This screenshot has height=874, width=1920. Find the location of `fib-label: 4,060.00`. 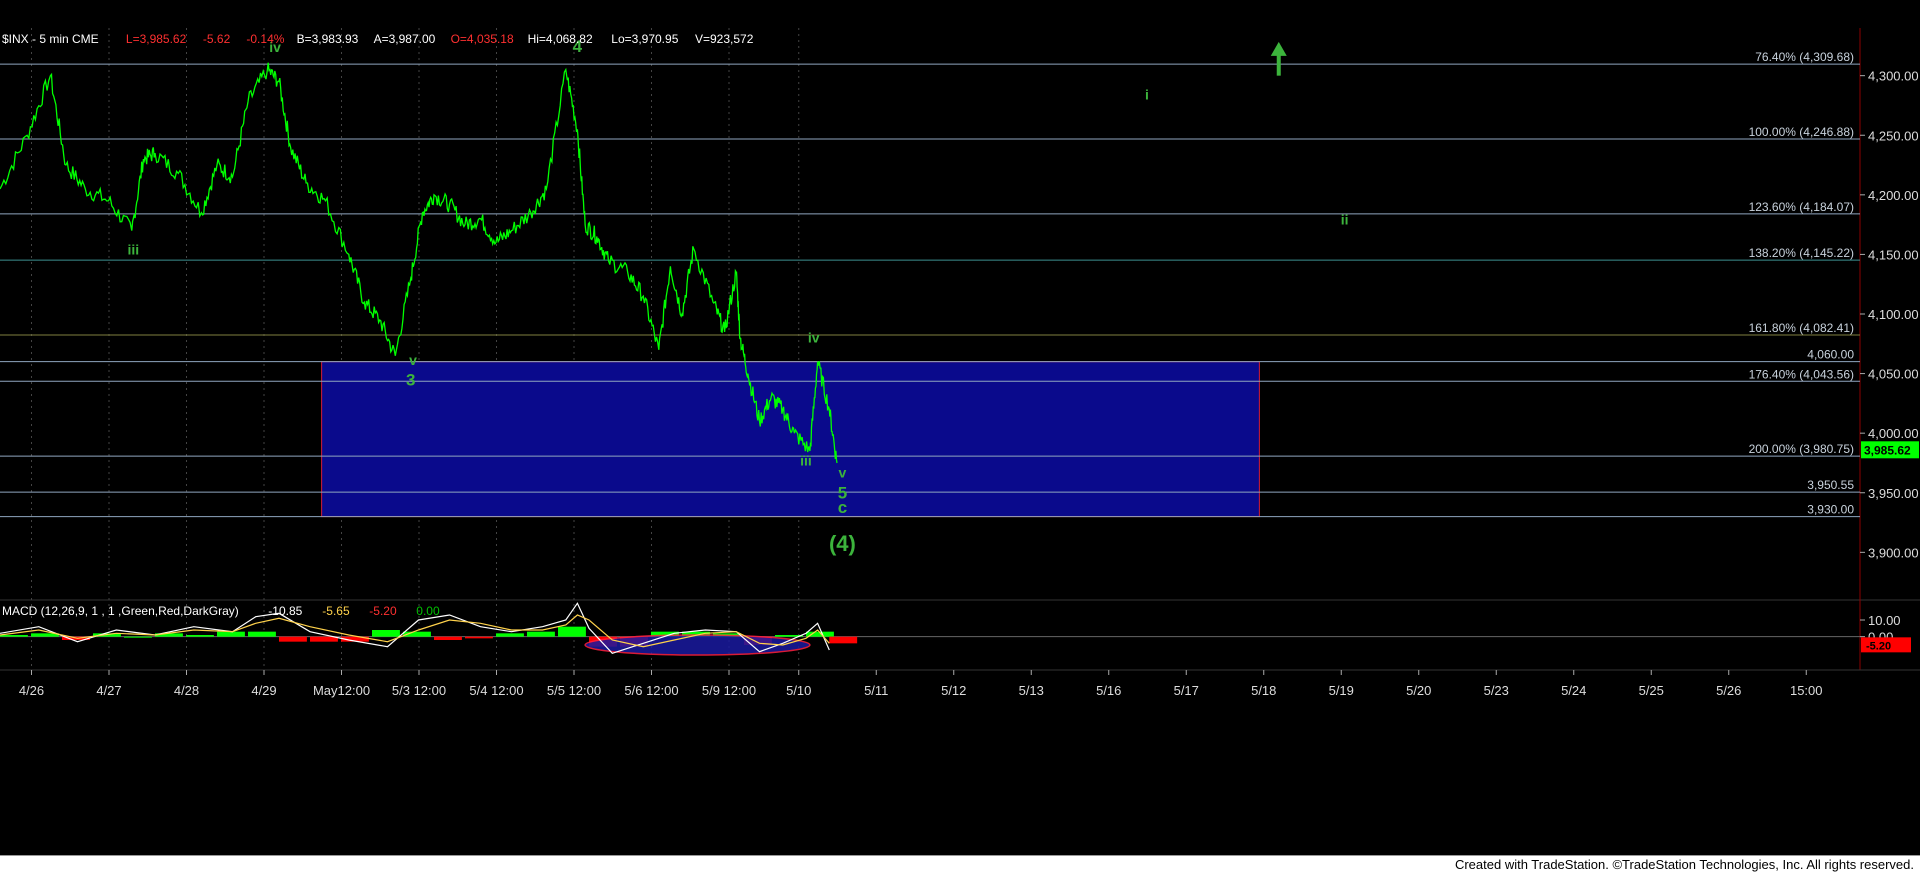

fib-label: 4,060.00 is located at coordinates (1830, 355).